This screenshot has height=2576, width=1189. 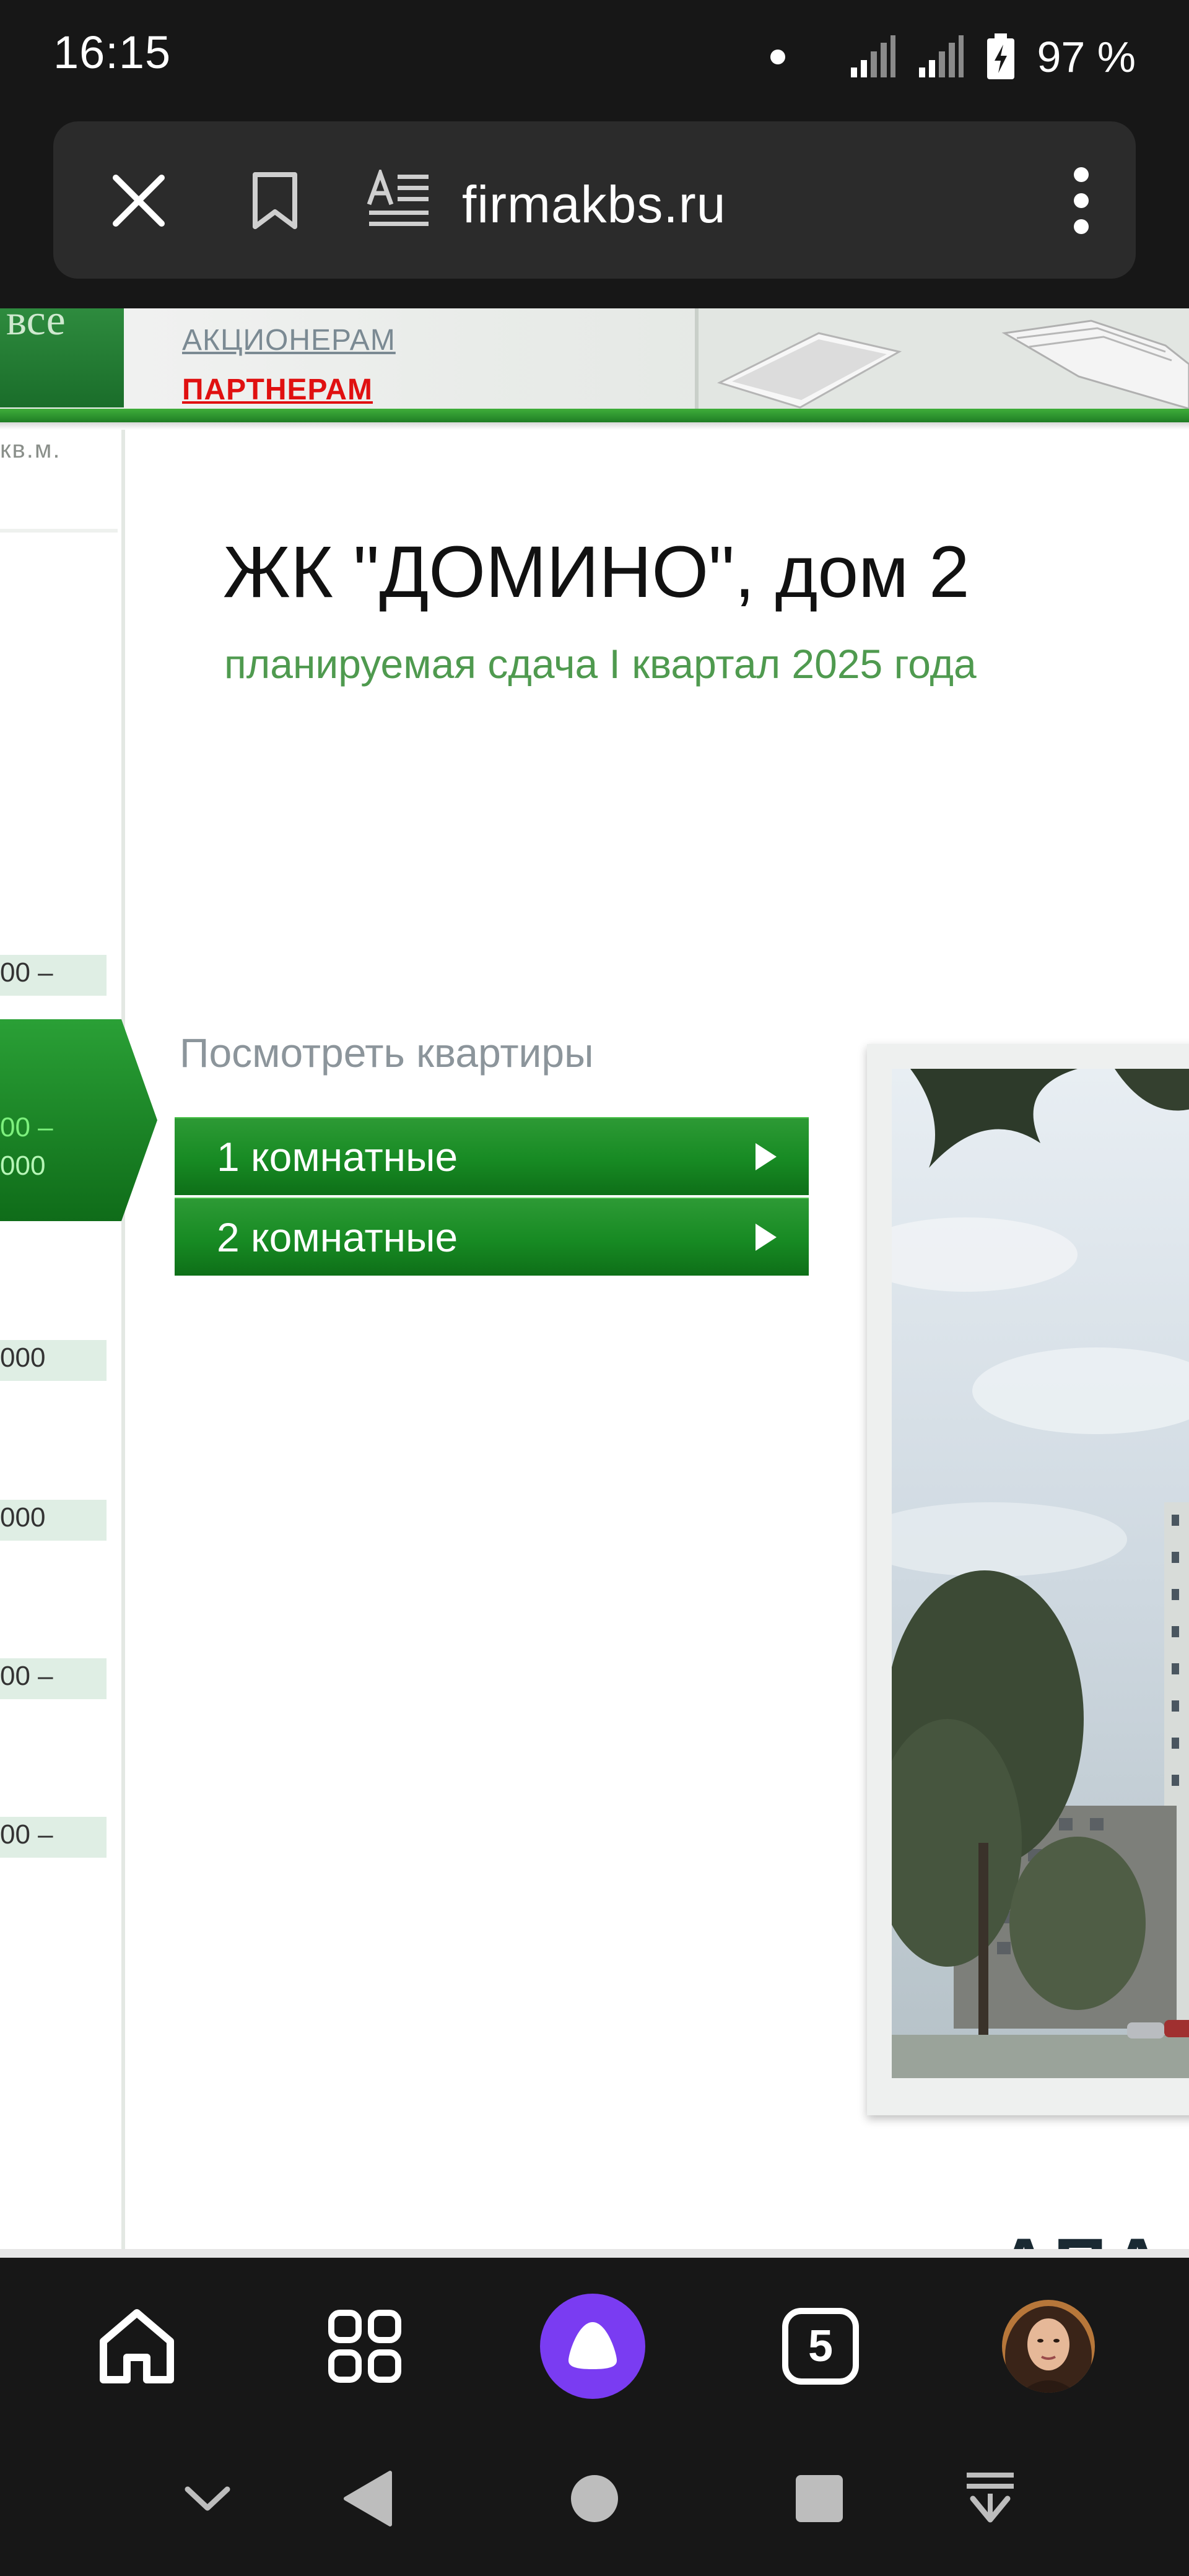 I want to click on tabs-count: 5, so click(x=821, y=2346).